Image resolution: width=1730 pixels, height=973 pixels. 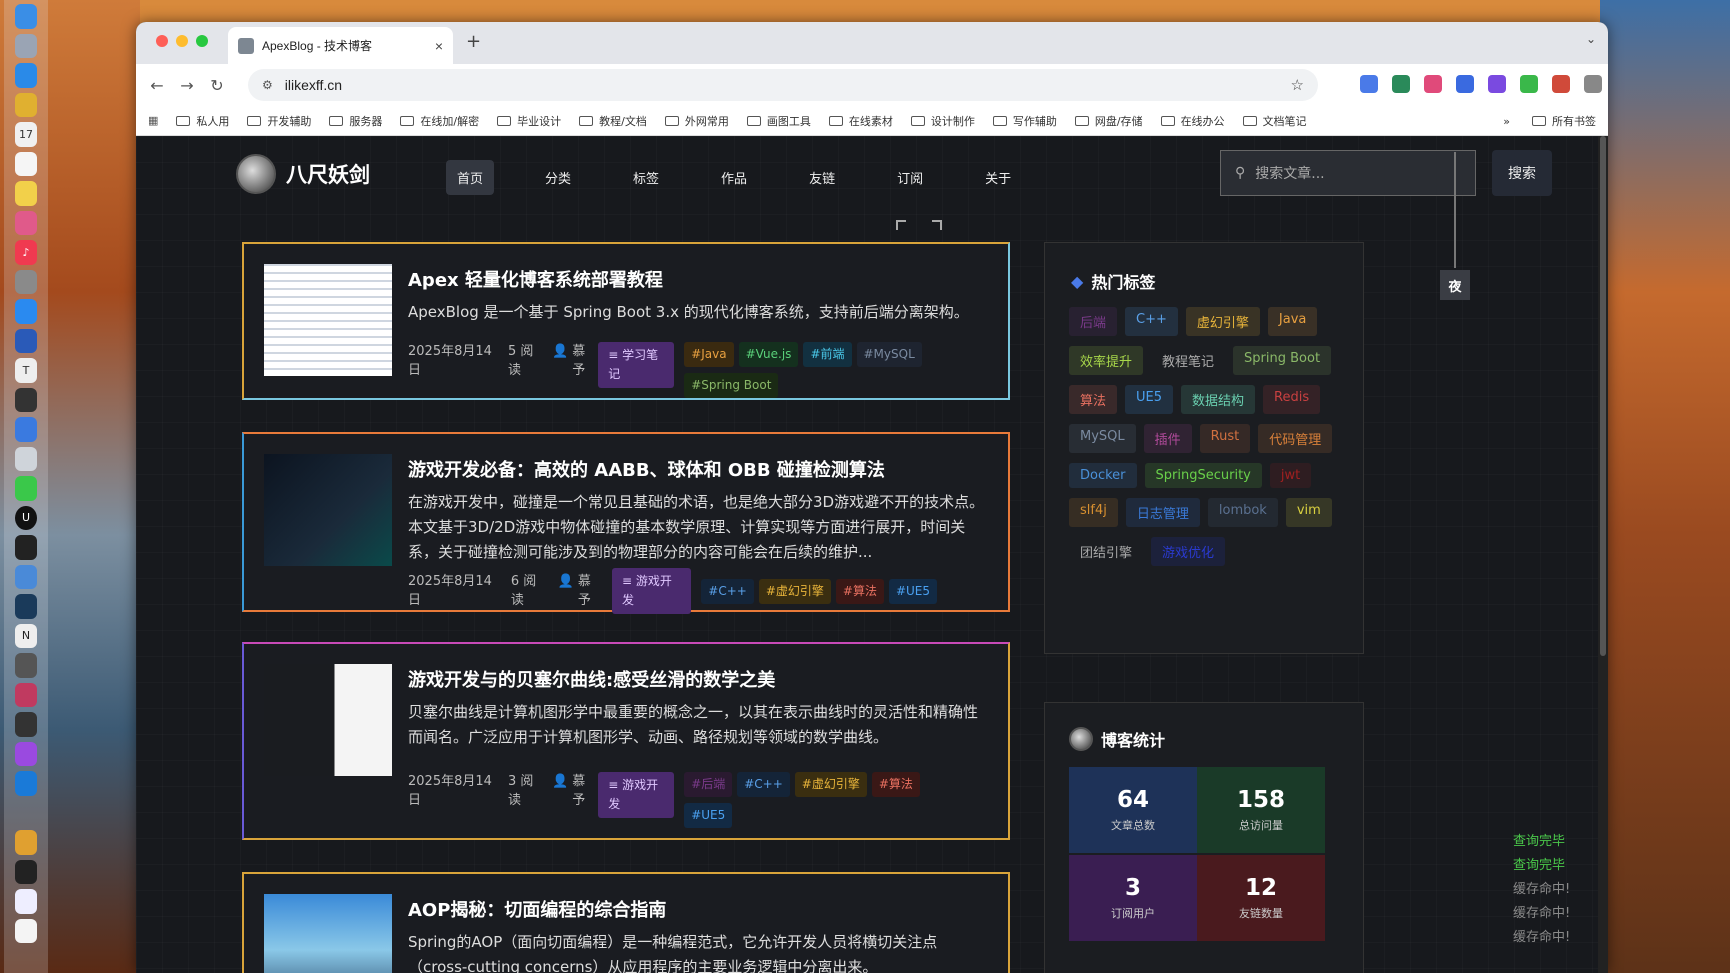 I want to click on notes-icon, so click(x=26, y=163).